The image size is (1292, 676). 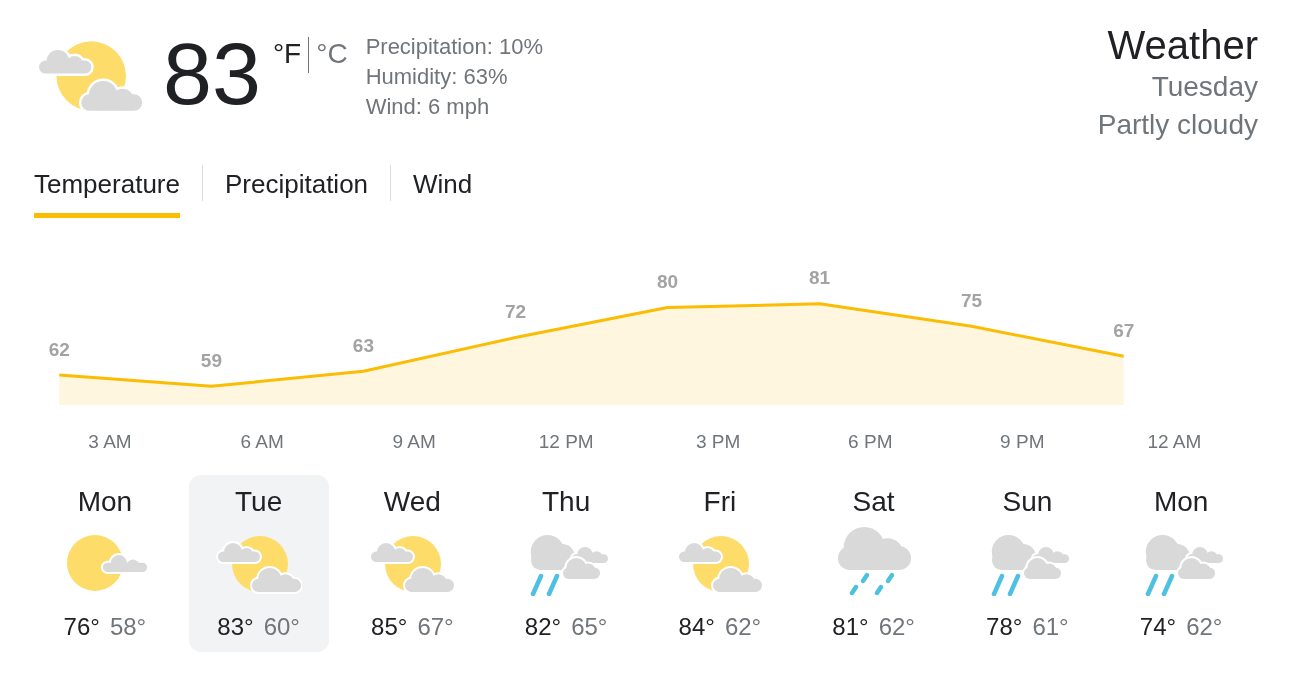 What do you see at coordinates (870, 441) in the screenshot?
I see `time-label: 6 PM` at bounding box center [870, 441].